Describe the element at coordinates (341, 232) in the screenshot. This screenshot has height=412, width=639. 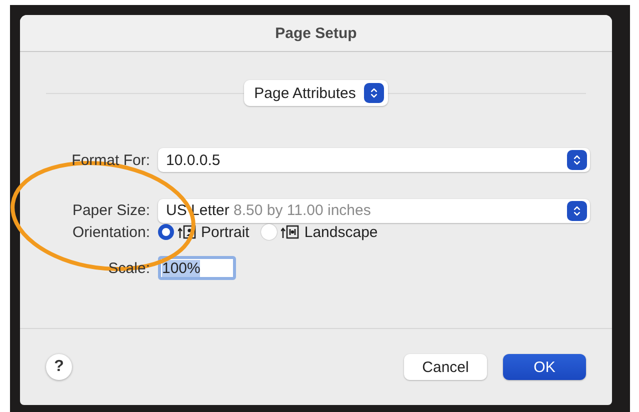
I see `radio-label: Landscape` at that location.